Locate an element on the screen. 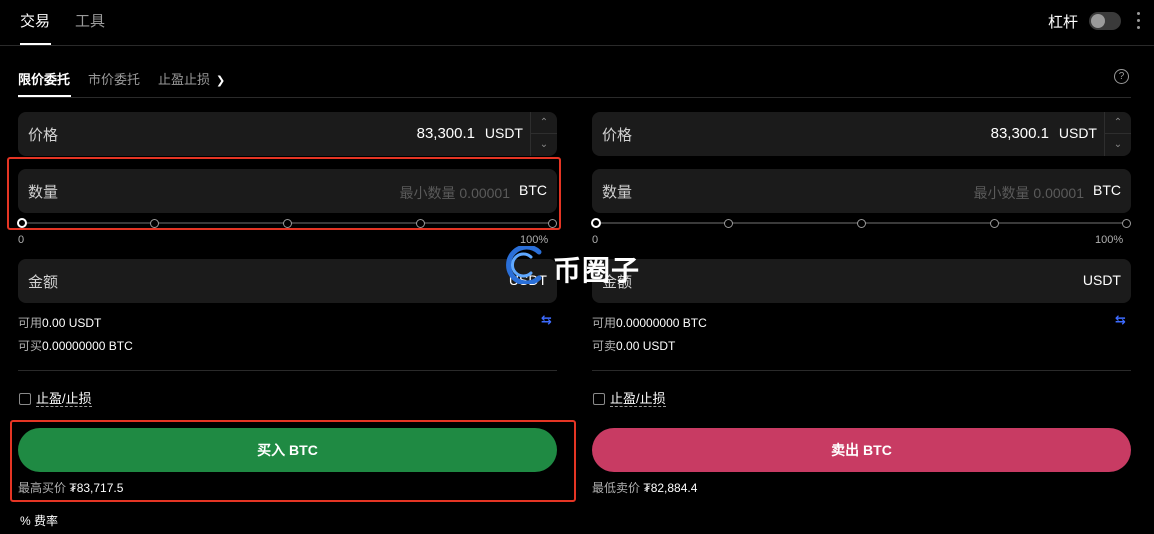  order-tab-divider is located at coordinates (574, 97).